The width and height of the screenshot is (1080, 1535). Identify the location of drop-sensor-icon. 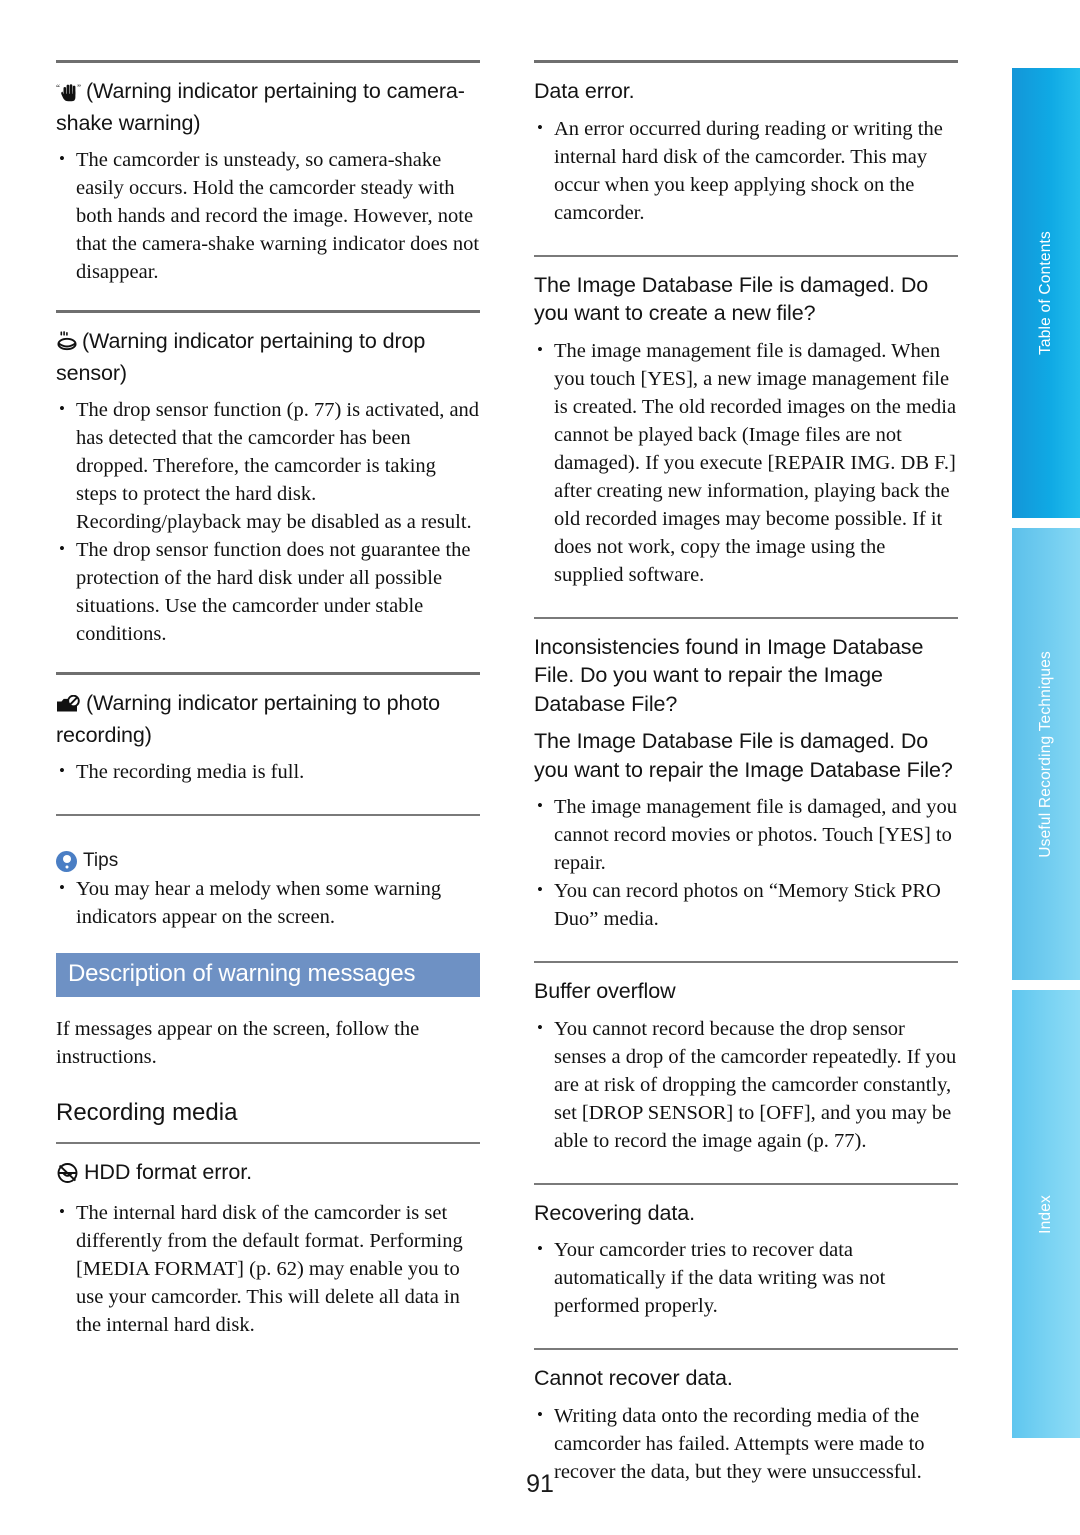
(67, 344).